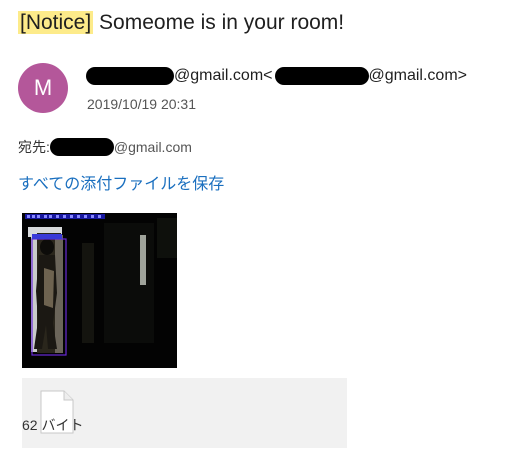 This screenshot has width=523, height=466. I want to click on camera-frame-image, so click(99, 290).